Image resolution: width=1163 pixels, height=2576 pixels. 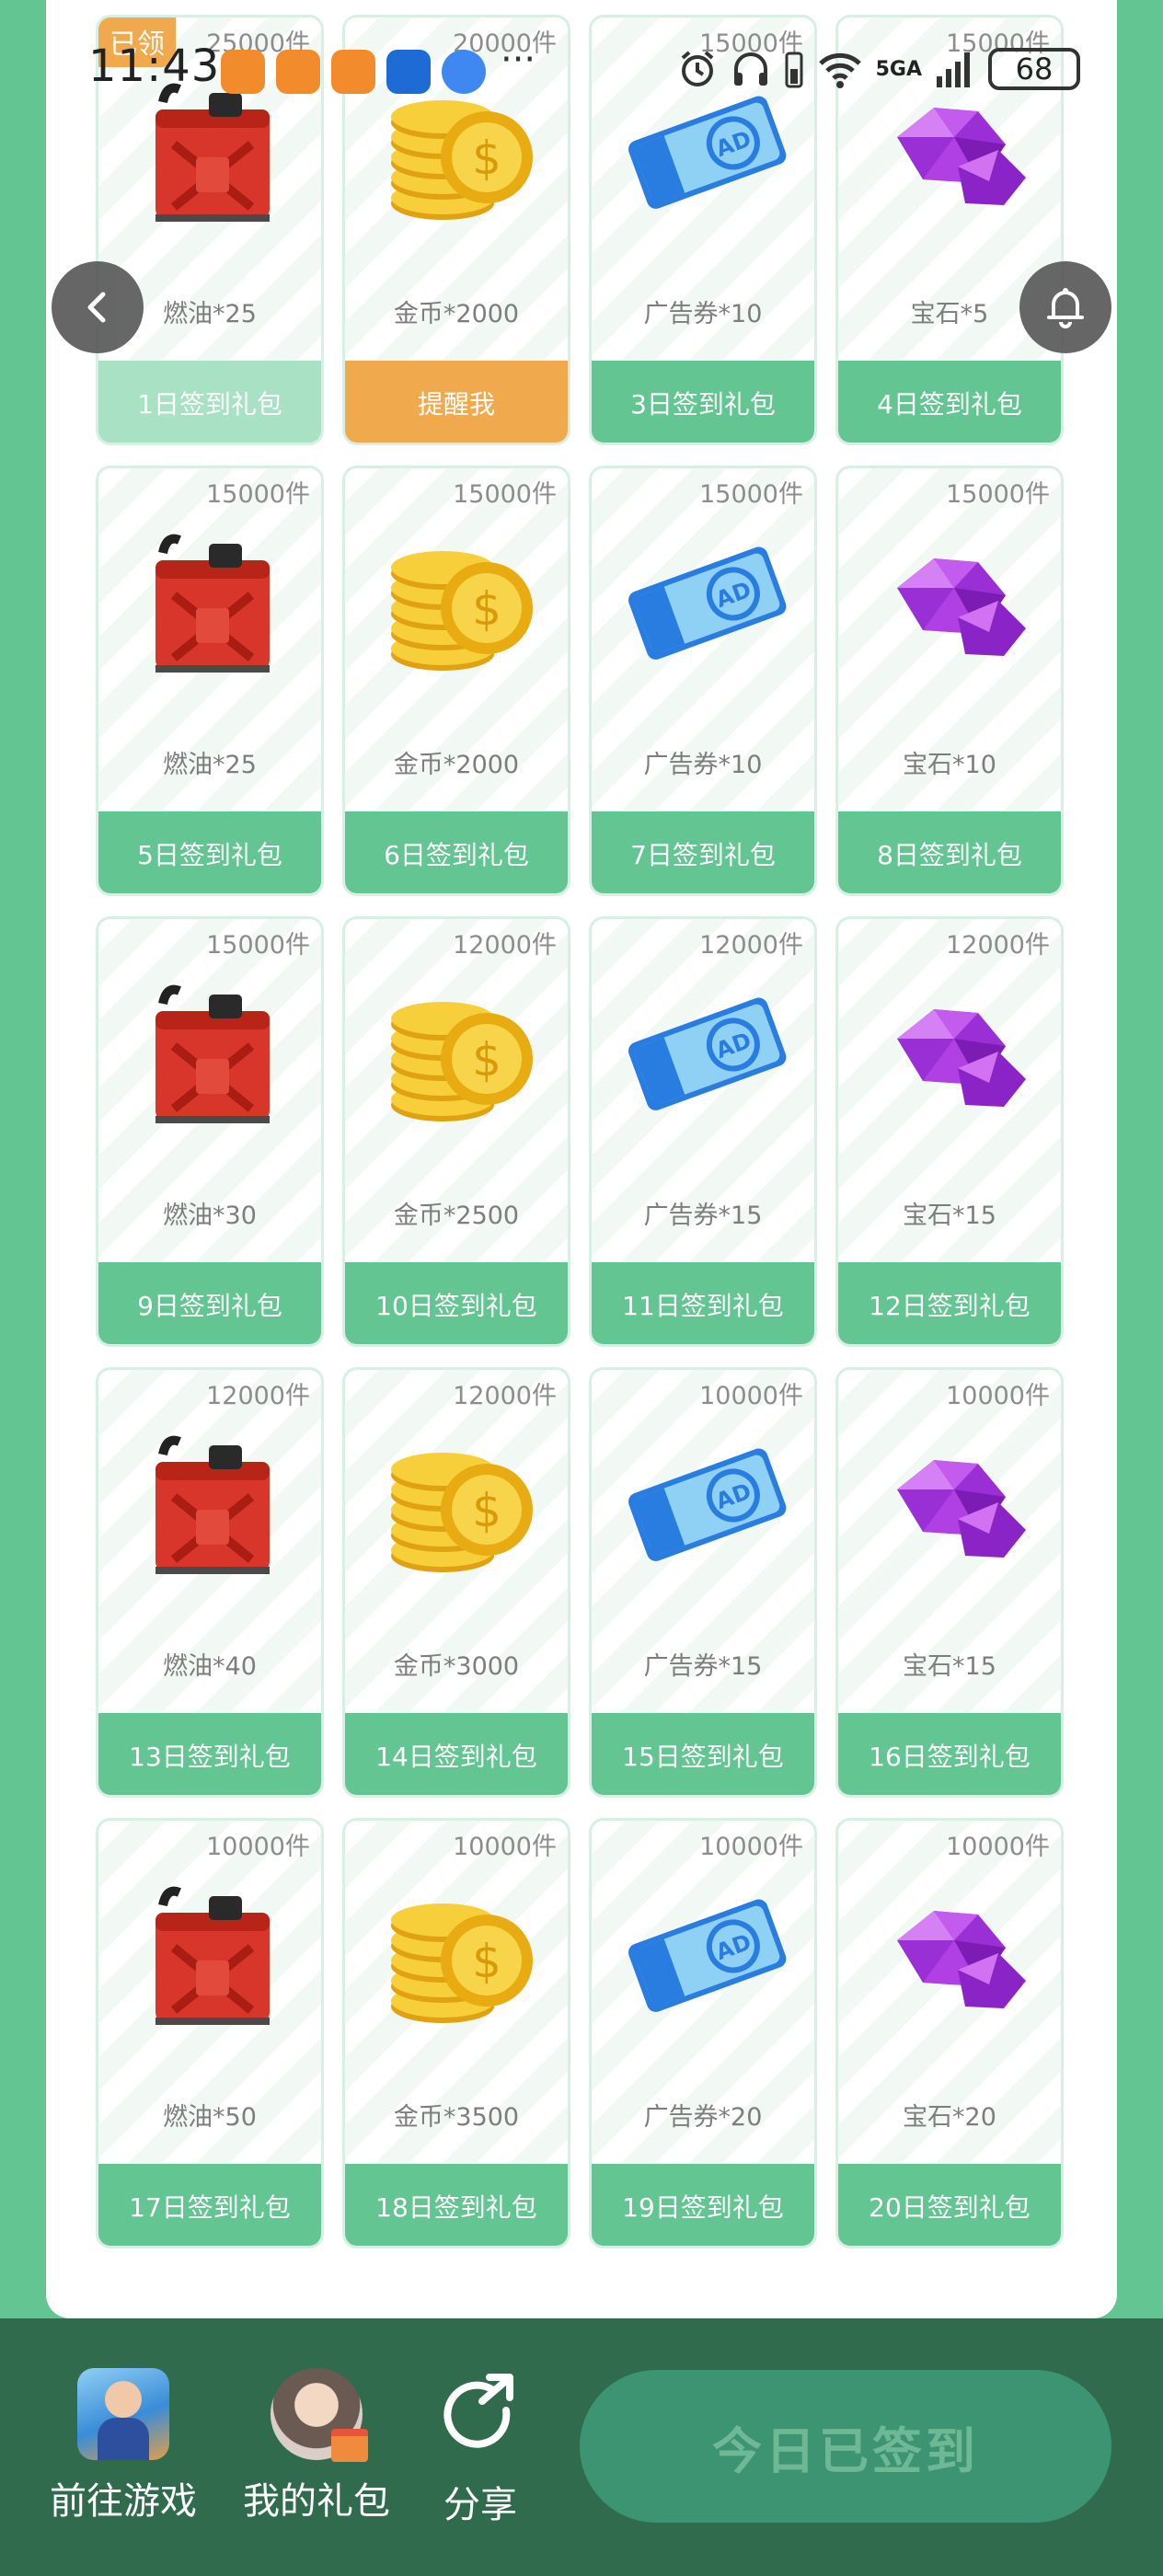 I want to click on share-icon, so click(x=478, y=2411).